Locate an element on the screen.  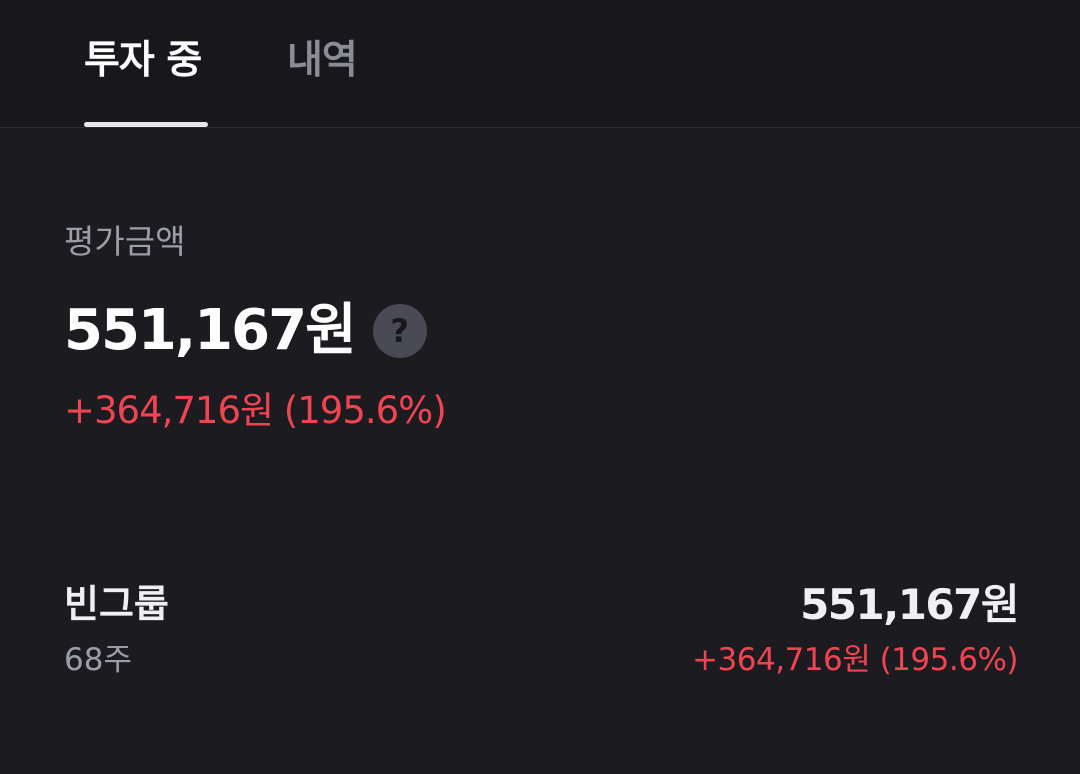
holding-change: +364,716원 (195.6%) is located at coordinates (855, 660).